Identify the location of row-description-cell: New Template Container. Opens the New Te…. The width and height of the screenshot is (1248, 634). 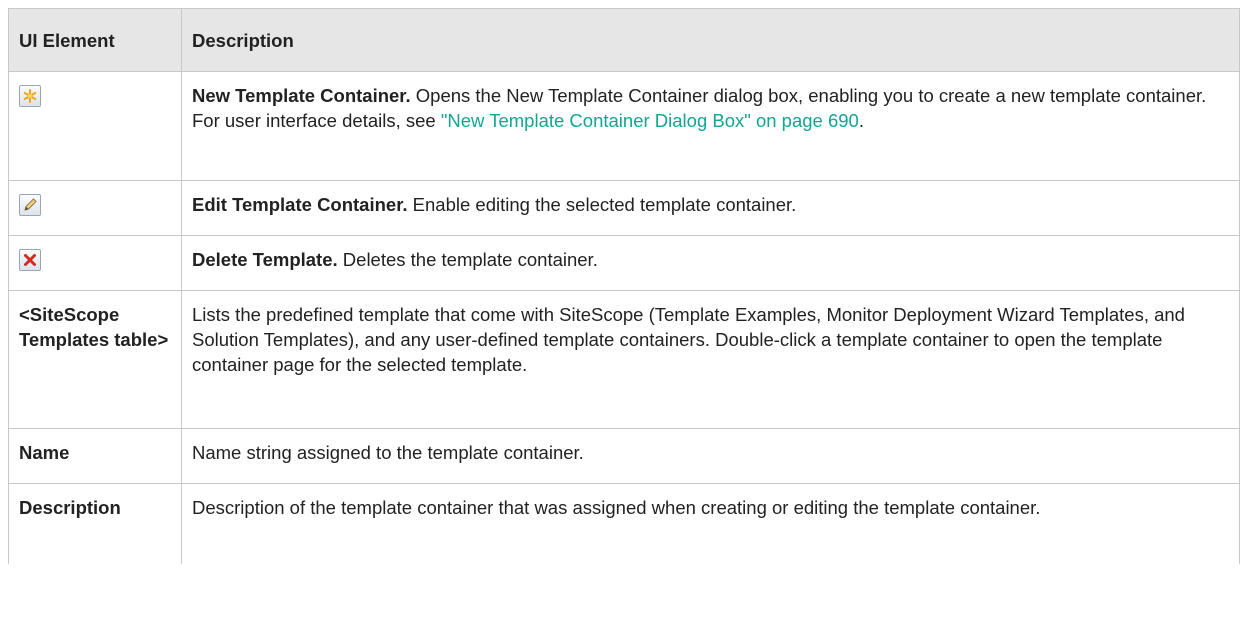
(710, 126).